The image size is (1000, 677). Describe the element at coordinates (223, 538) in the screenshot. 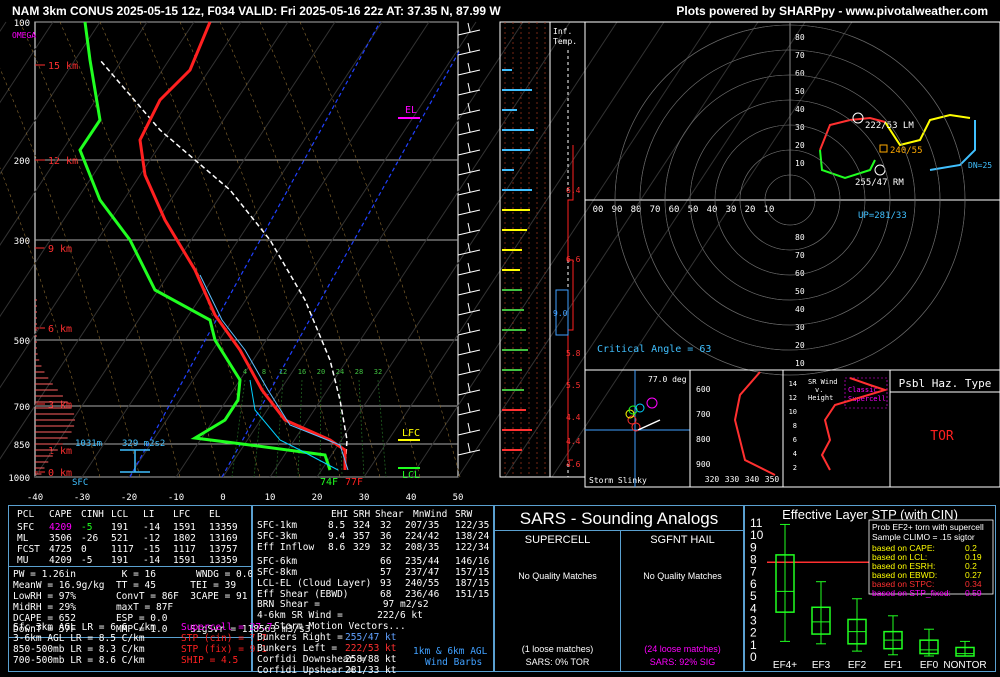

I see `thermo-cell: 13169` at that location.